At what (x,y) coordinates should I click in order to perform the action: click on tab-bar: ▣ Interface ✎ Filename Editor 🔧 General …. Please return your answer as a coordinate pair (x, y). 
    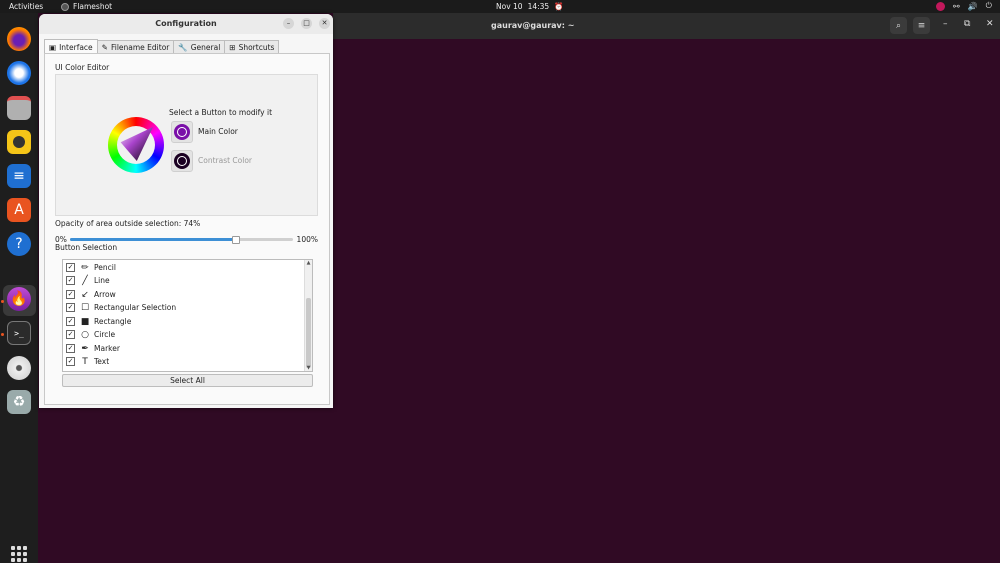
    Looking at the image, I should click on (162, 46).